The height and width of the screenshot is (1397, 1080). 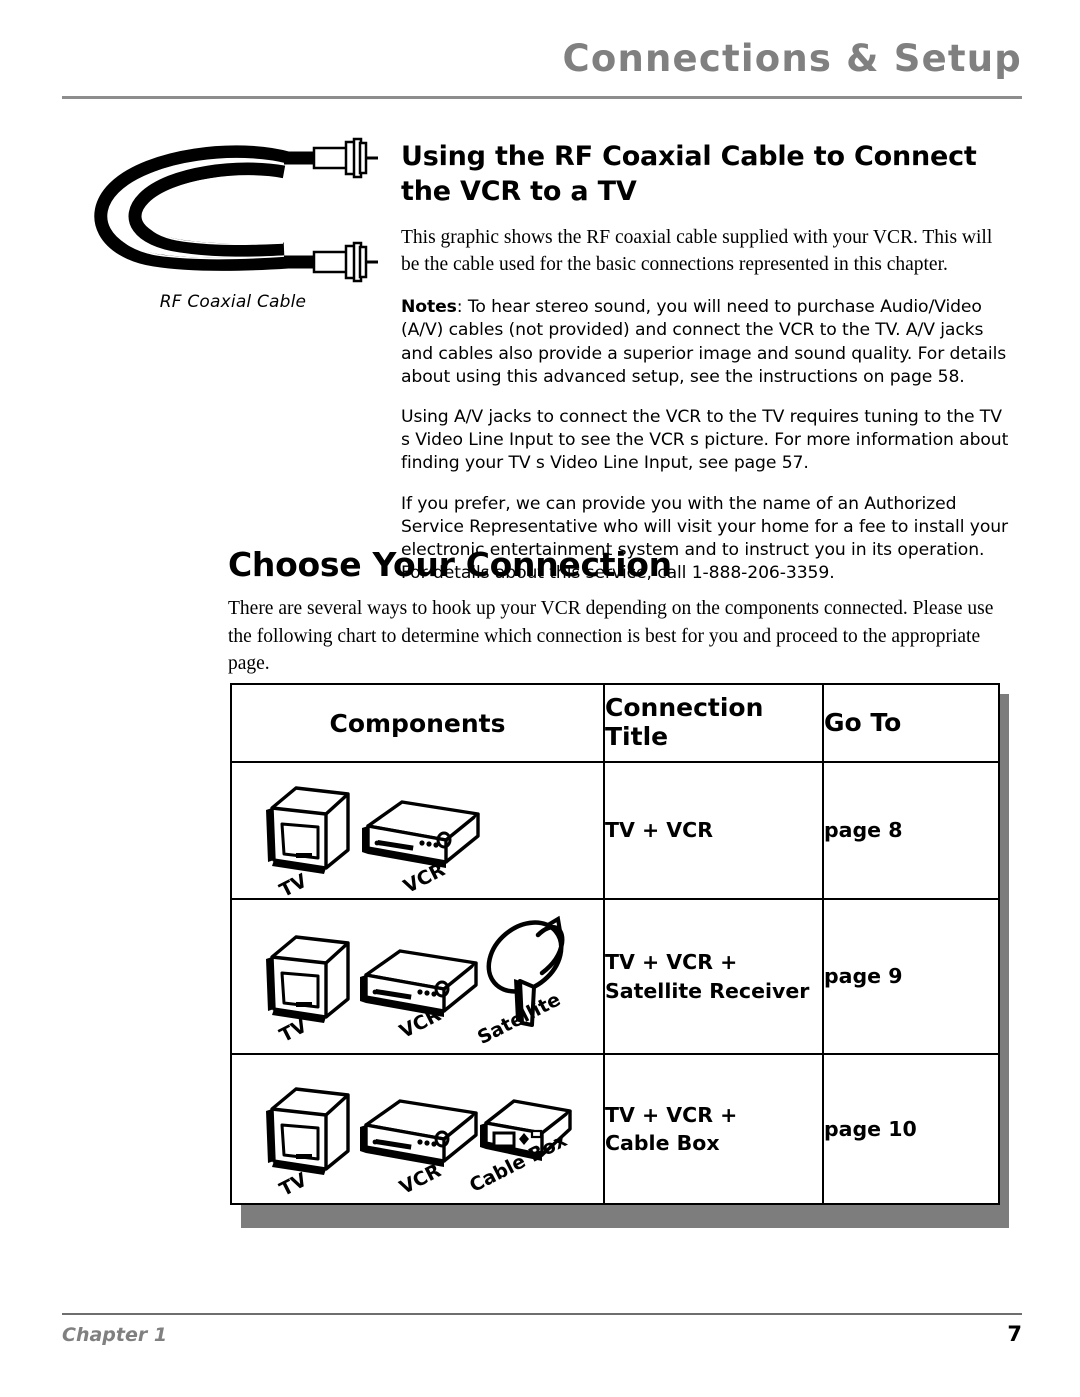 I want to click on row-1-connection-title-line1: TV + VCR, so click(x=659, y=830).